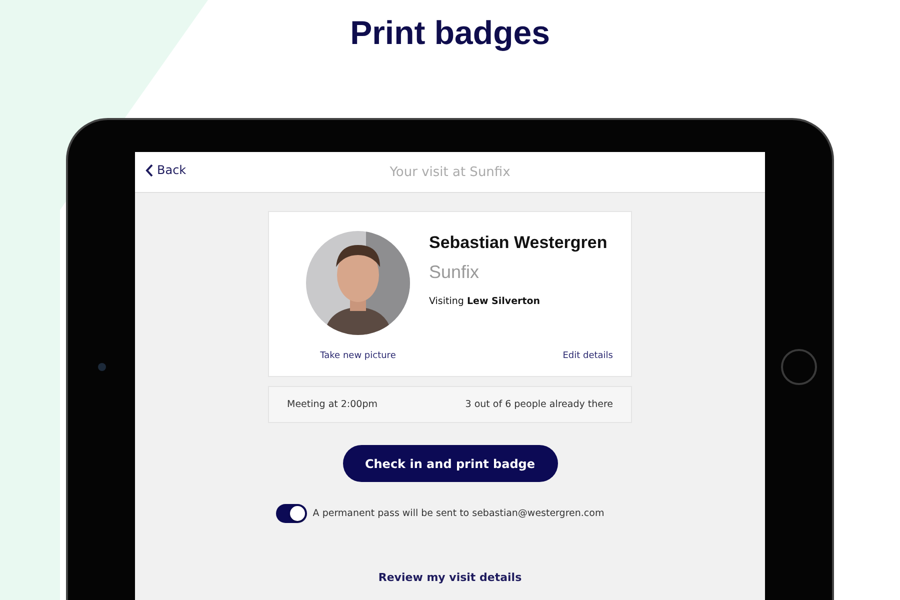  Describe the element at coordinates (450, 33) in the screenshot. I see `page-heading: Print badges` at that location.